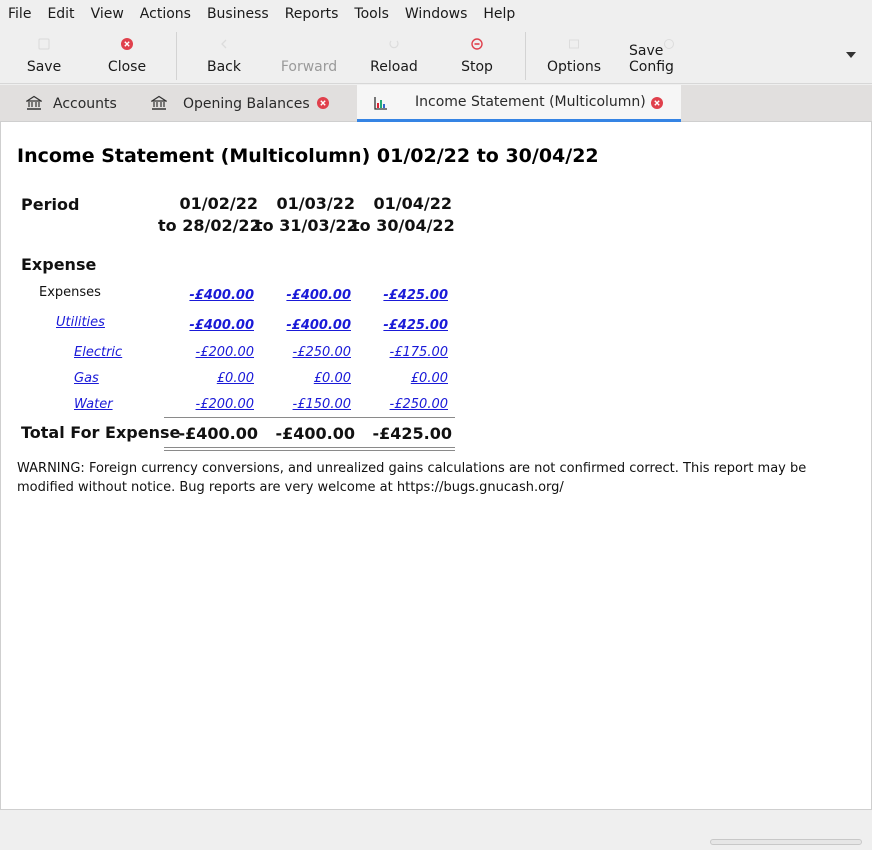 The width and height of the screenshot is (872, 850). I want to click on status-bar, so click(436, 830).